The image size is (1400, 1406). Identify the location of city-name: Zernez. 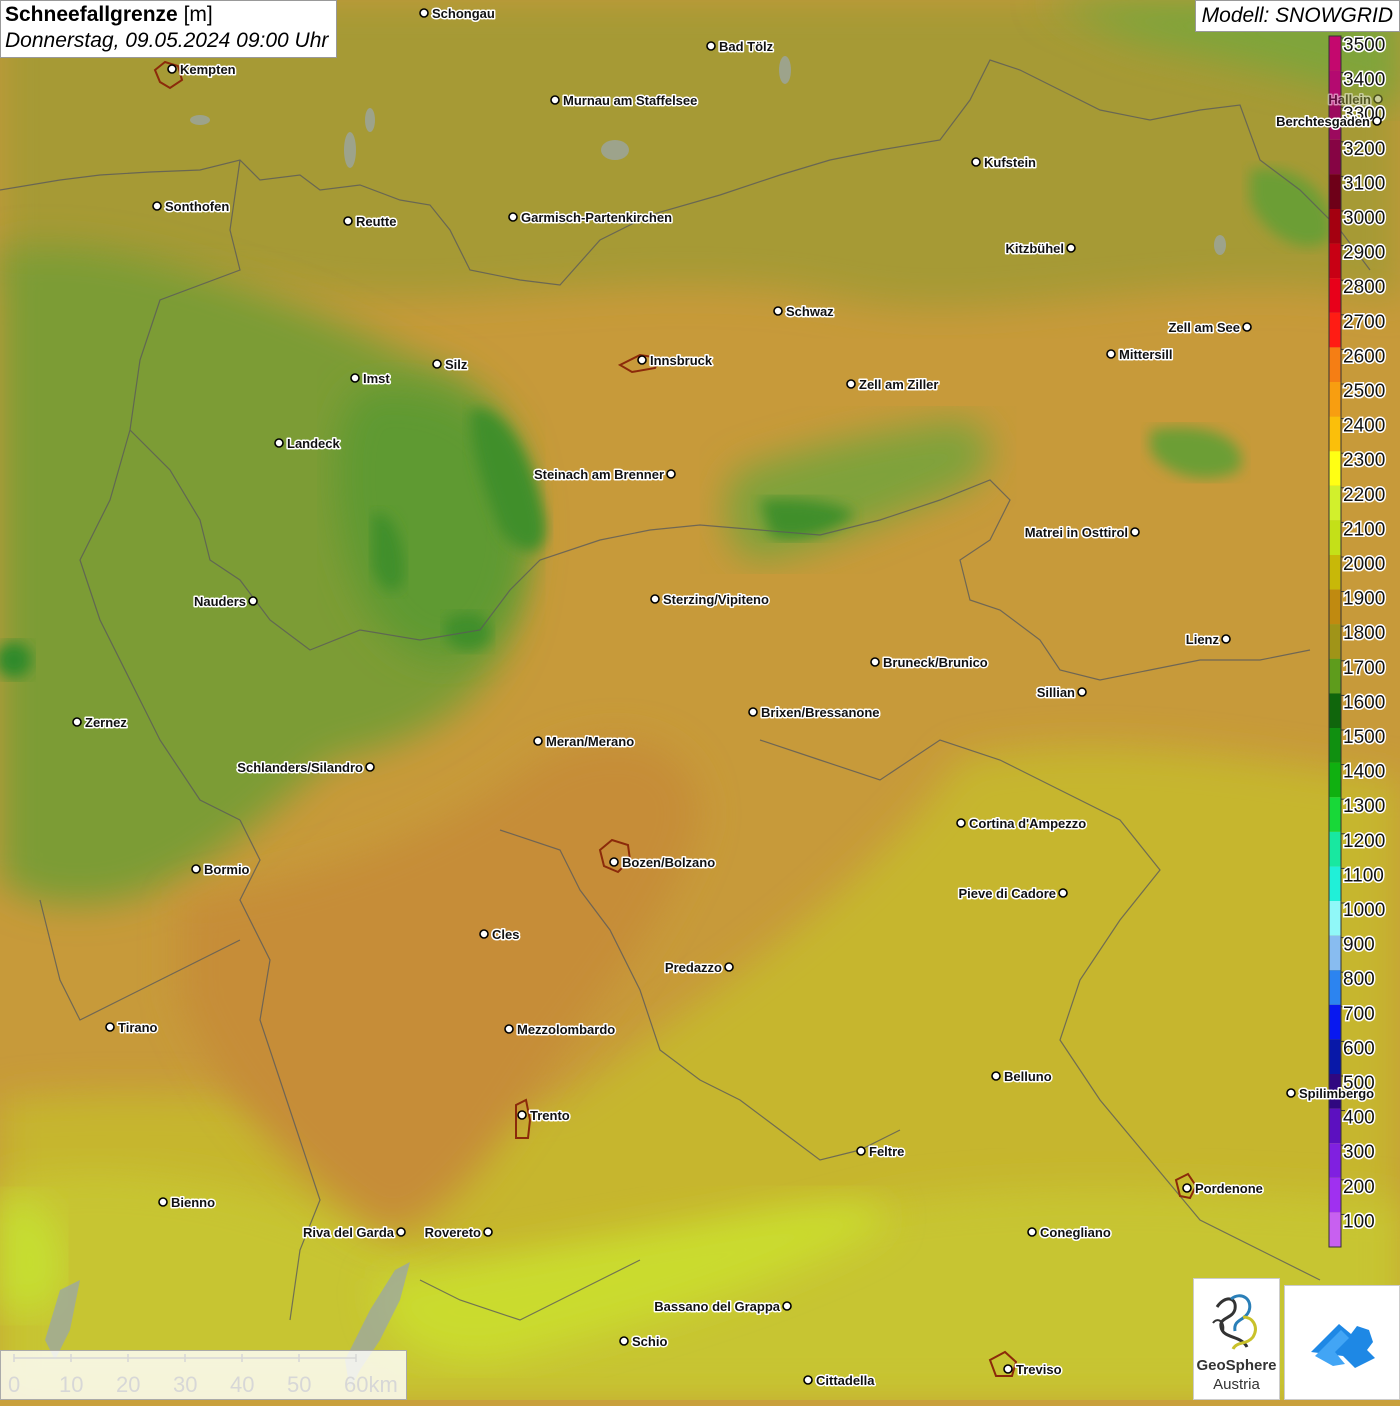
(106, 722).